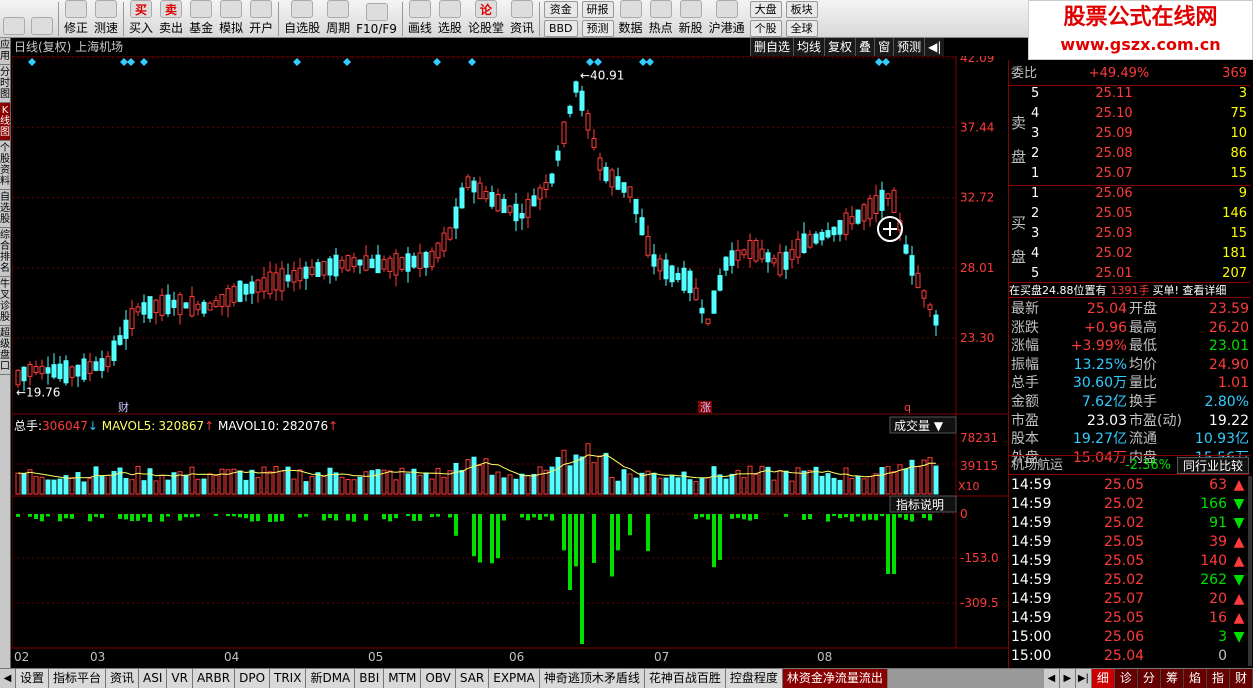  Describe the element at coordinates (691, 19) in the screenshot. I see `ipo-button: 新股` at that location.